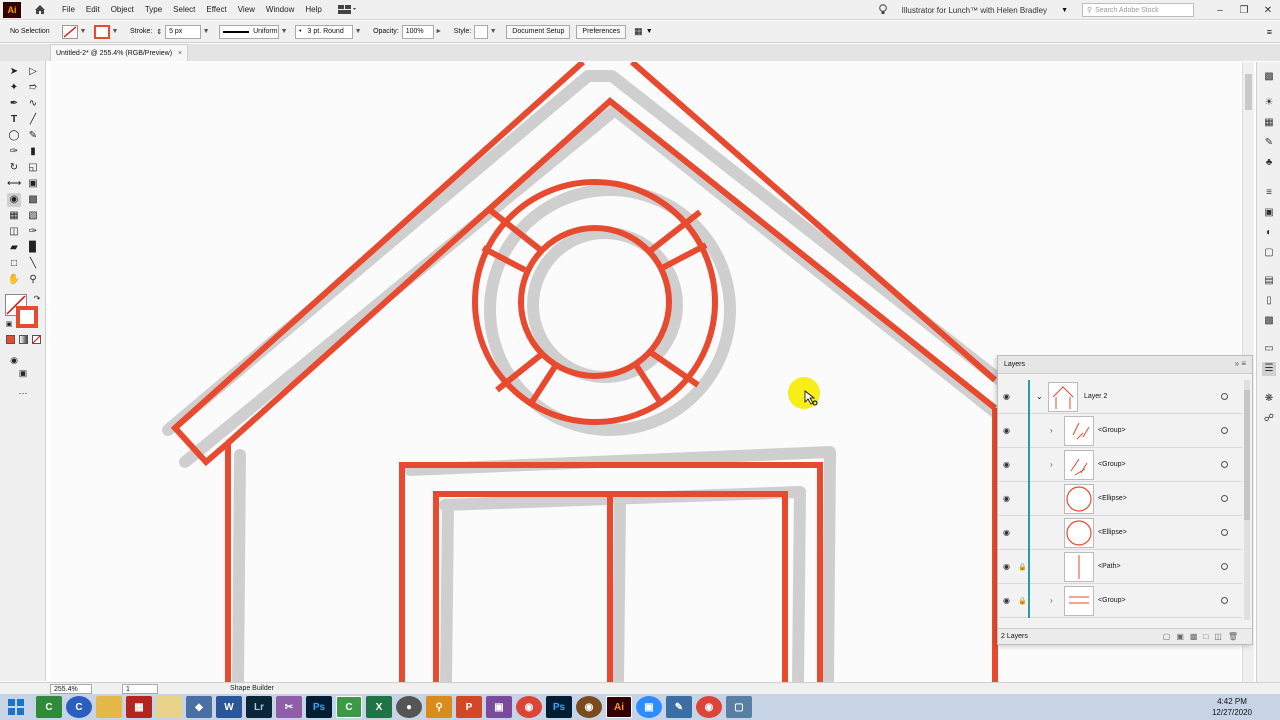 This screenshot has width=1280, height=720. What do you see at coordinates (83, 32) in the screenshot?
I see `fill-dropdown-icon: ▼` at bounding box center [83, 32].